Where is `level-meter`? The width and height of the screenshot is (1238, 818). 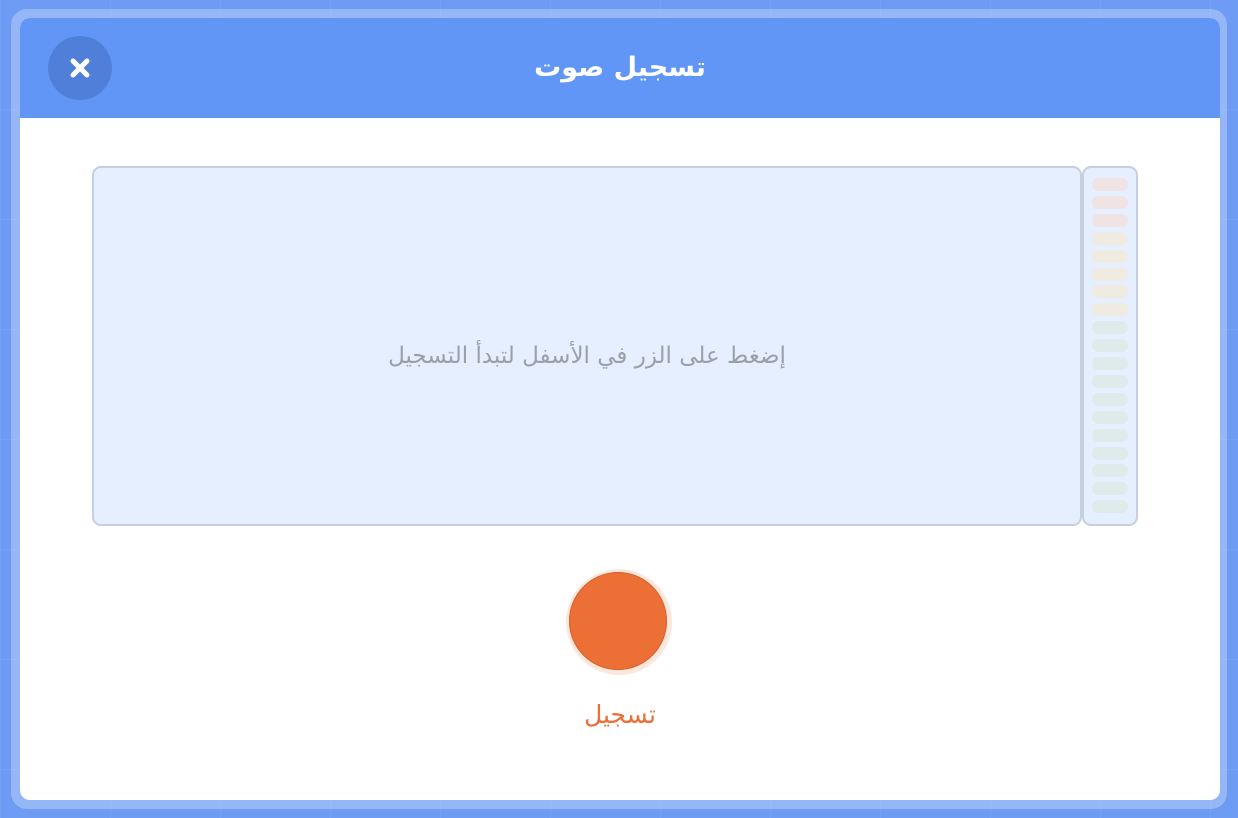 level-meter is located at coordinates (1110, 346).